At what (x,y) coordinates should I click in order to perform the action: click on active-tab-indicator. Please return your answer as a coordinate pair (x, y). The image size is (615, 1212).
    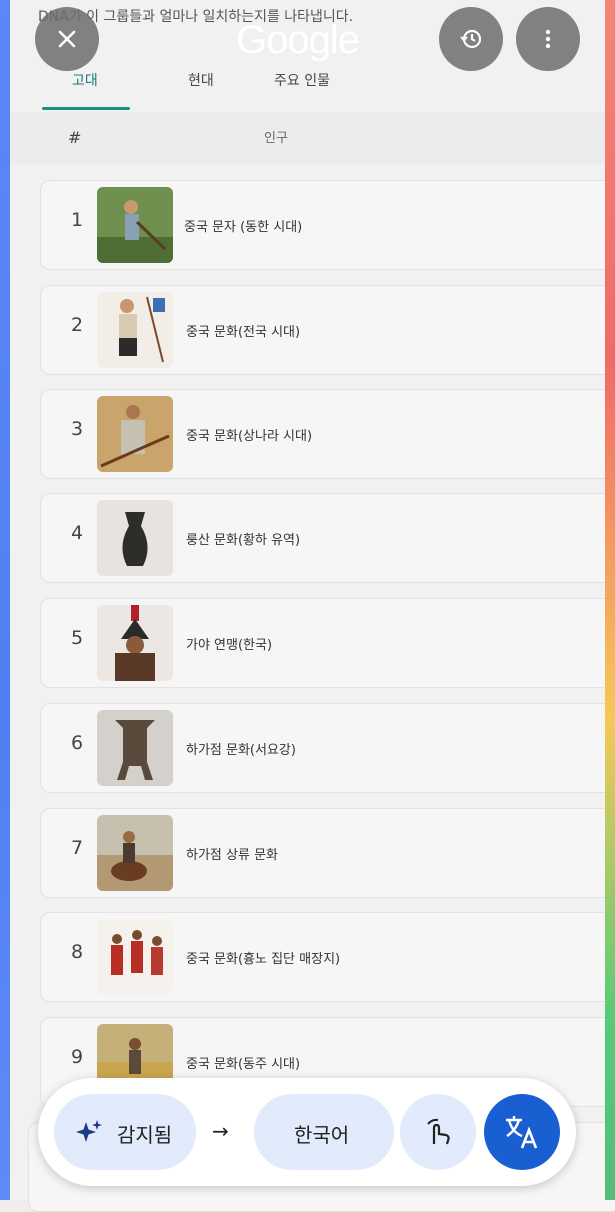
    Looking at the image, I should click on (86, 108).